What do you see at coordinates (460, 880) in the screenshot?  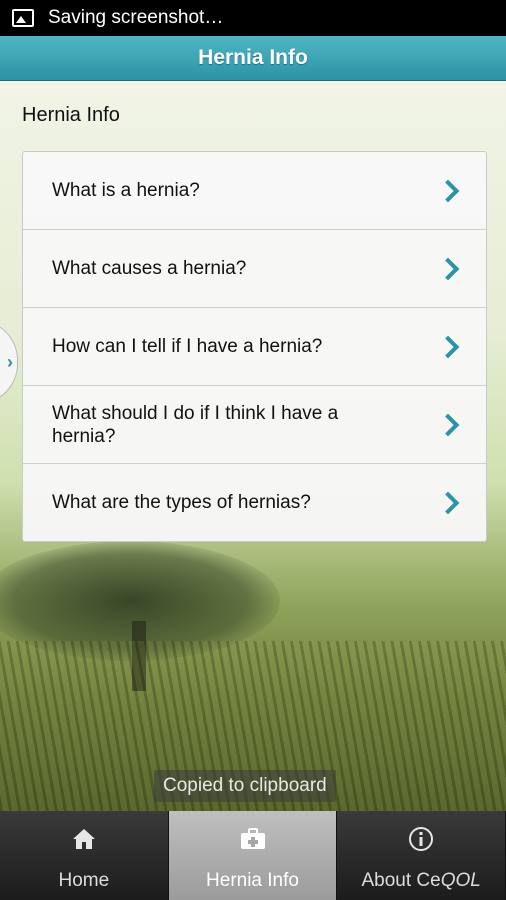 I see `tab-about-label-suffix: QOL` at bounding box center [460, 880].